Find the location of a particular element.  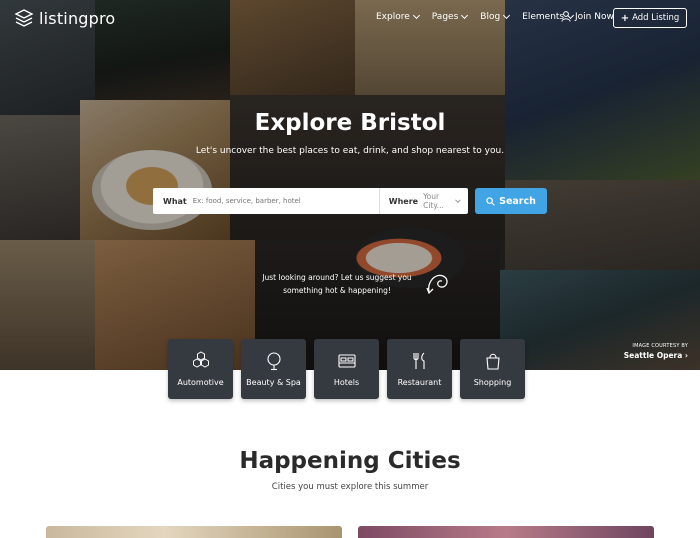

image-courtesy: IMAGE COURTESY BY Seattle Opera › is located at coordinates (653, 351).